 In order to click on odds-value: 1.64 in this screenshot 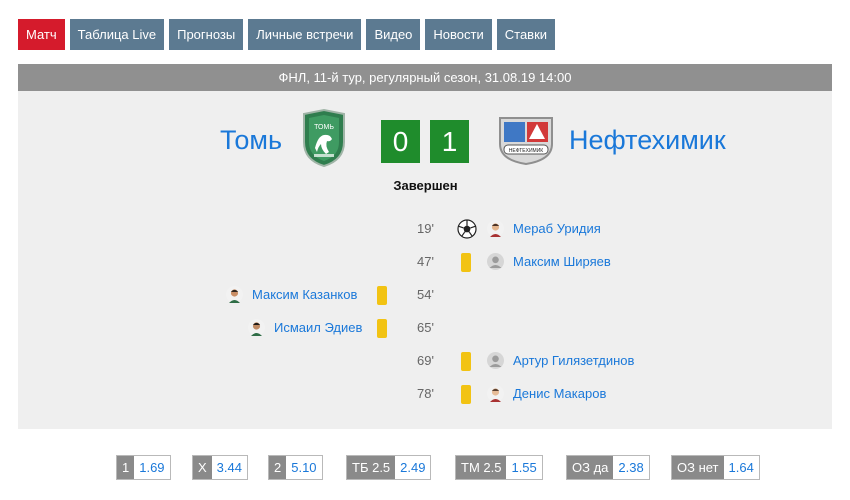, I will do `click(741, 467)`.